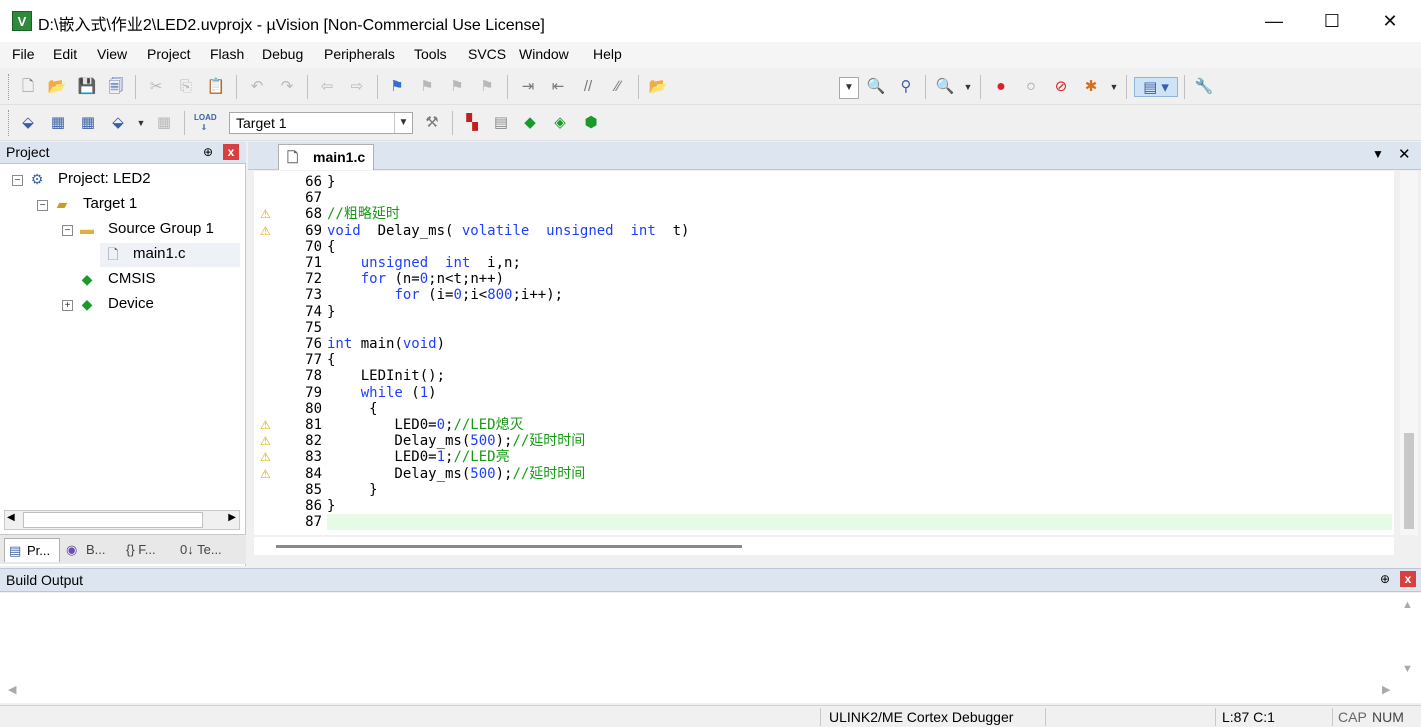 Image resolution: width=1421 pixels, height=727 pixels. What do you see at coordinates (906, 87) in the screenshot?
I see `incremental-find-icon: ⚲` at bounding box center [906, 87].